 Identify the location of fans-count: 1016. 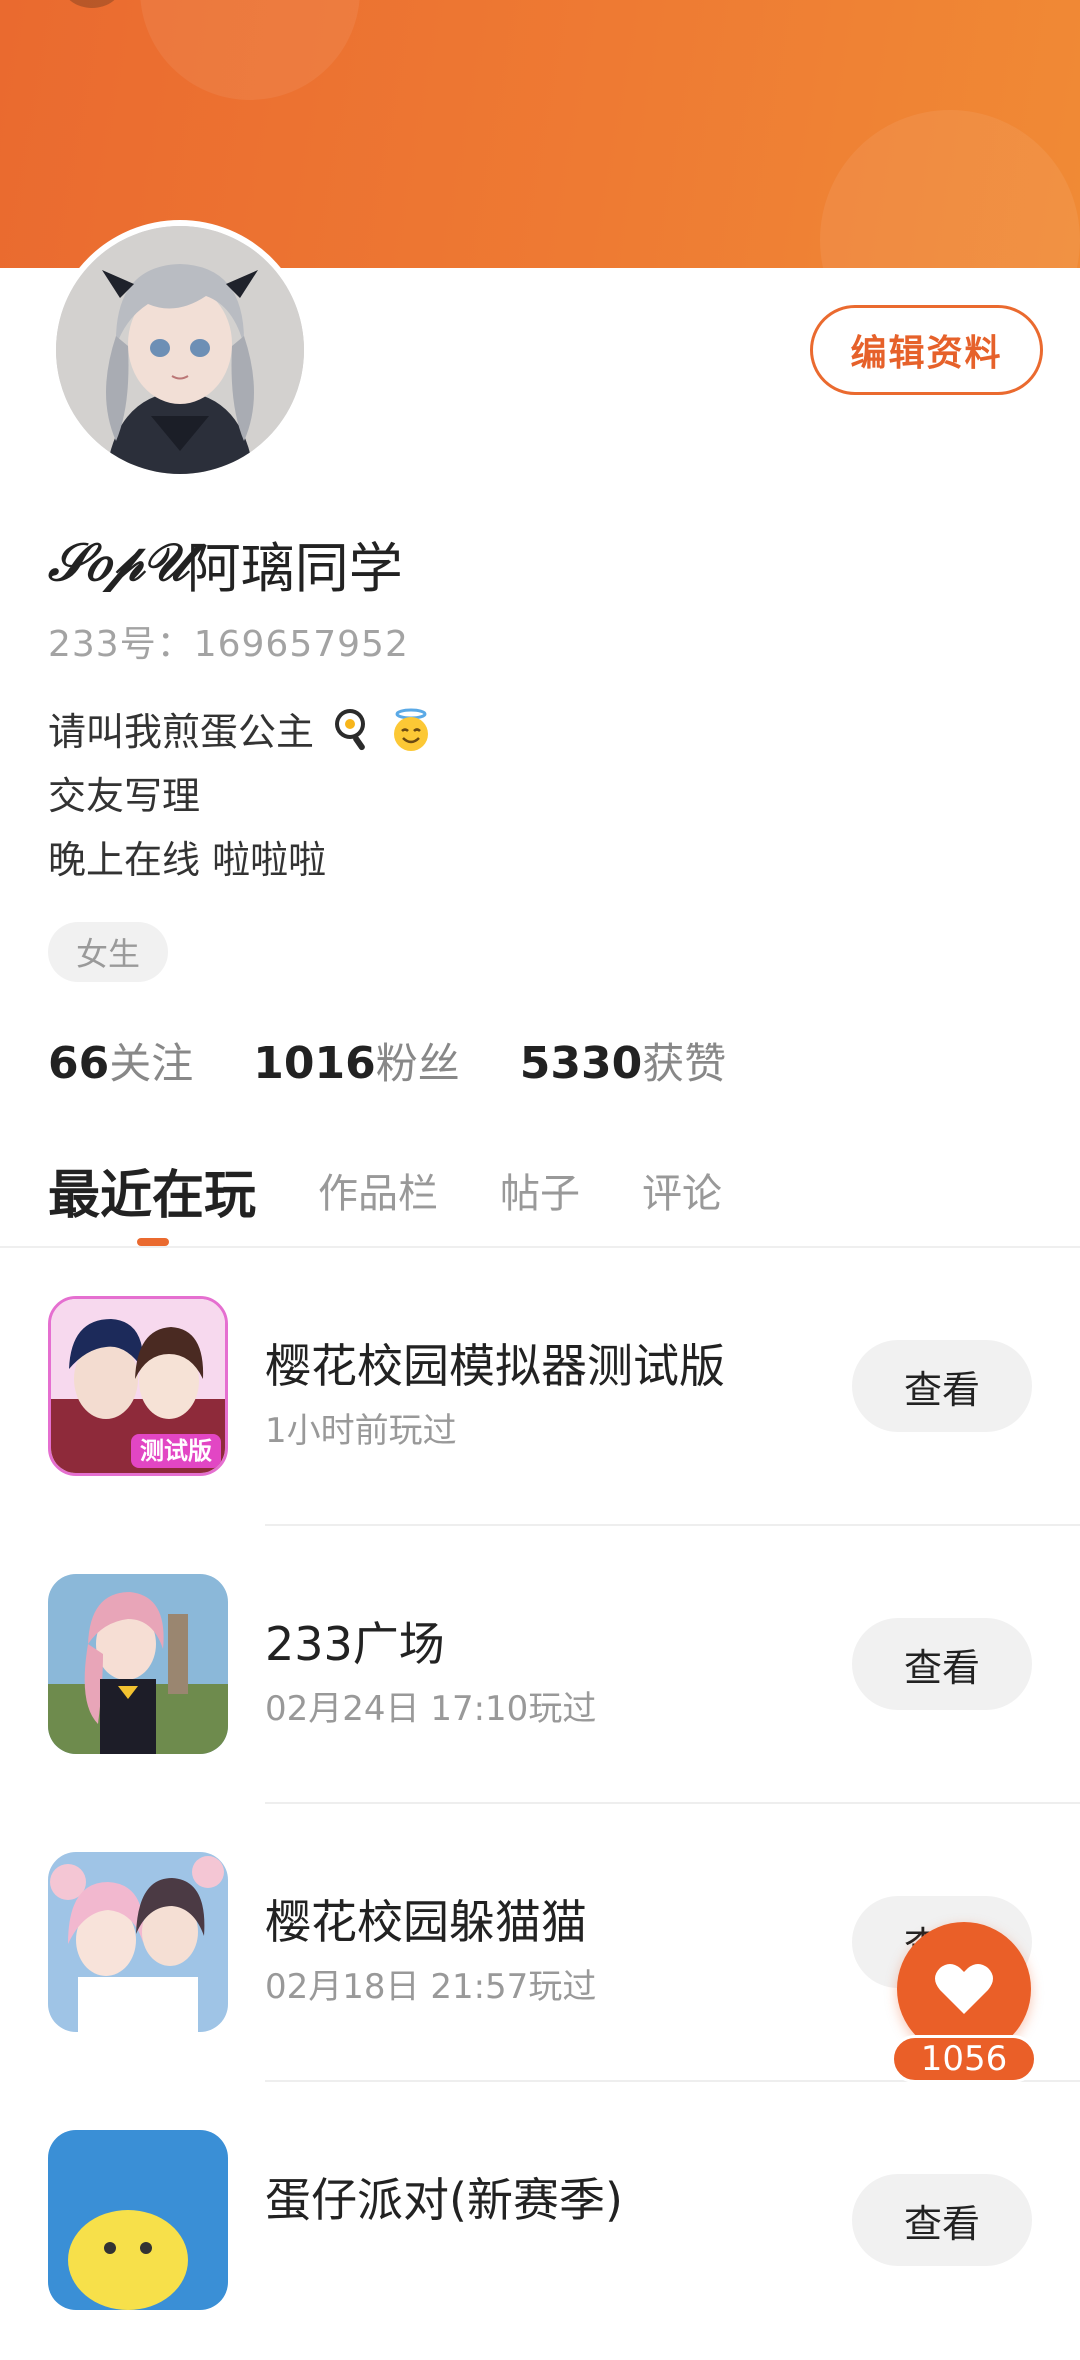
(314, 1063).